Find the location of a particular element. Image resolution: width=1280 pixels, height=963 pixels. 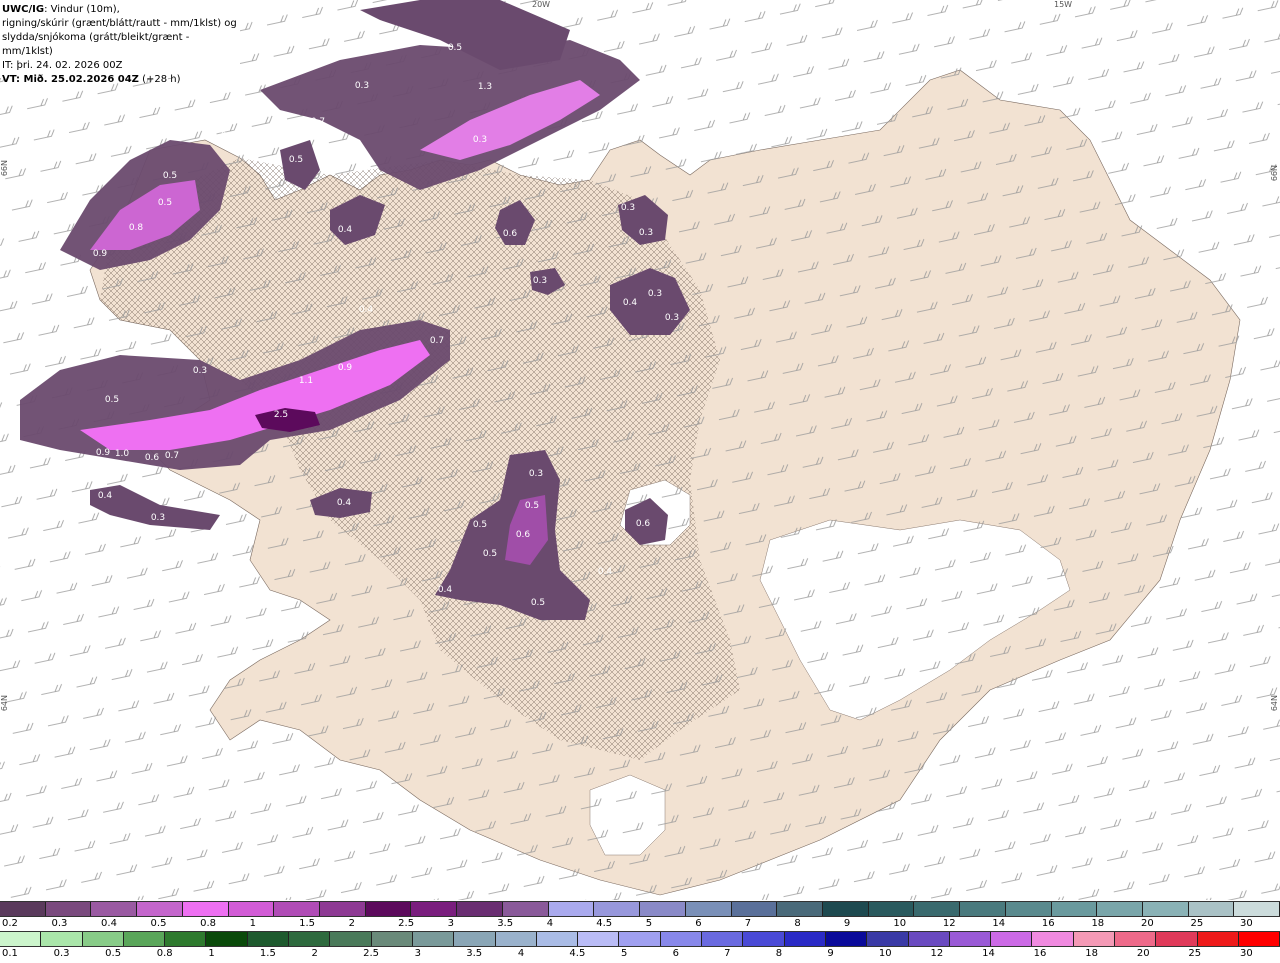

legend-label: 0.8 is located at coordinates (164, 953).